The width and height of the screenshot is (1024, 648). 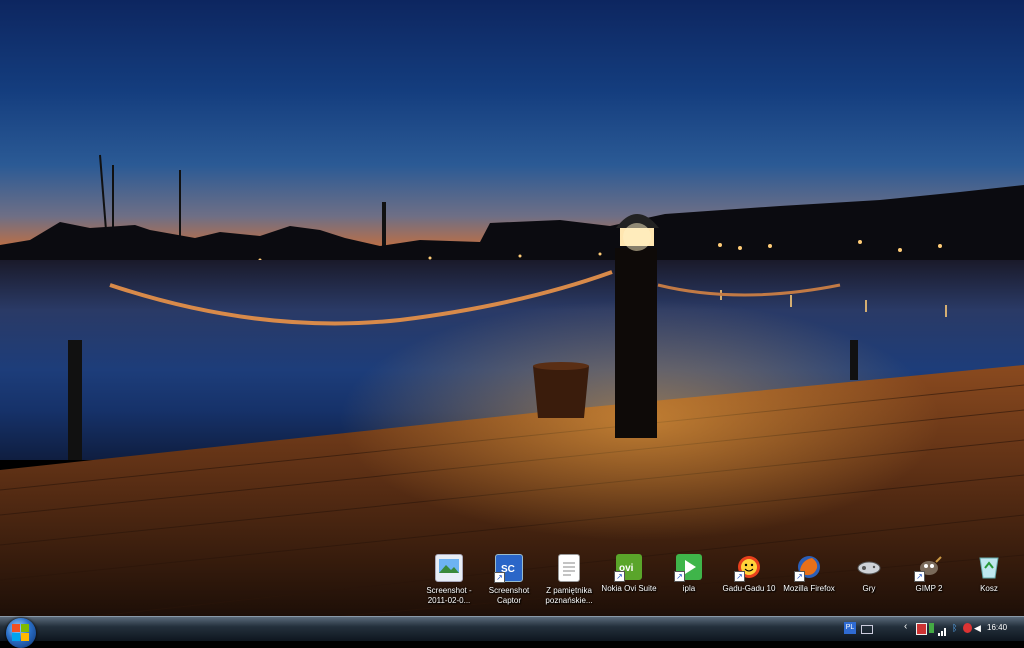 I want to click on desktop-icon-gadu-gadu: ↗ Gadu-Gadu 10, so click(x=749, y=574).